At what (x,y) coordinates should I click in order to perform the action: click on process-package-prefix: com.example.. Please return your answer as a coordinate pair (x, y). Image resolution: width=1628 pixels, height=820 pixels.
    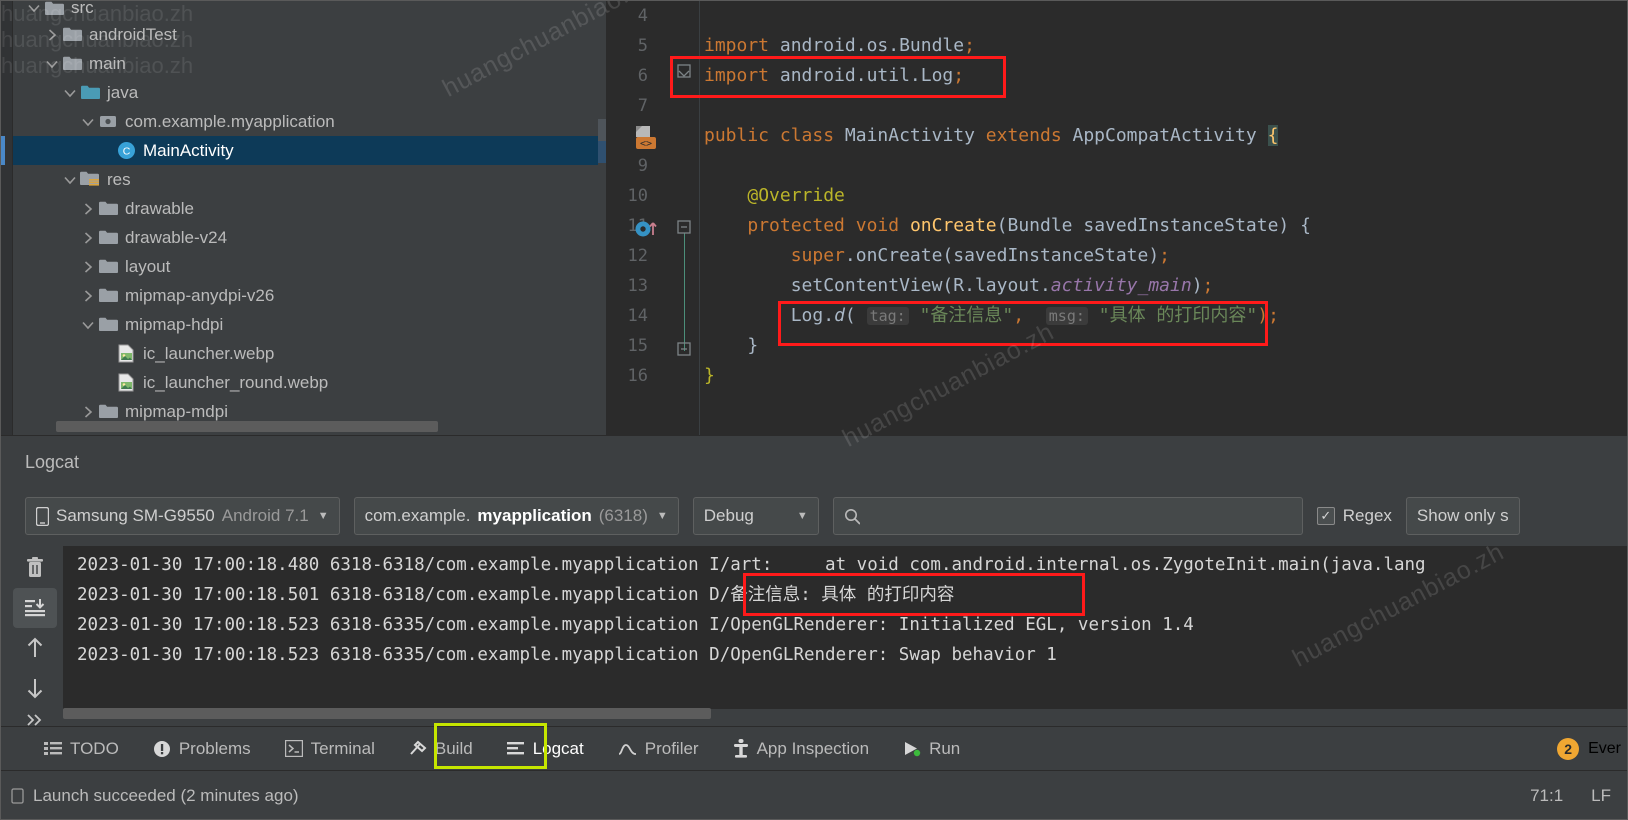
    Looking at the image, I should click on (417, 515).